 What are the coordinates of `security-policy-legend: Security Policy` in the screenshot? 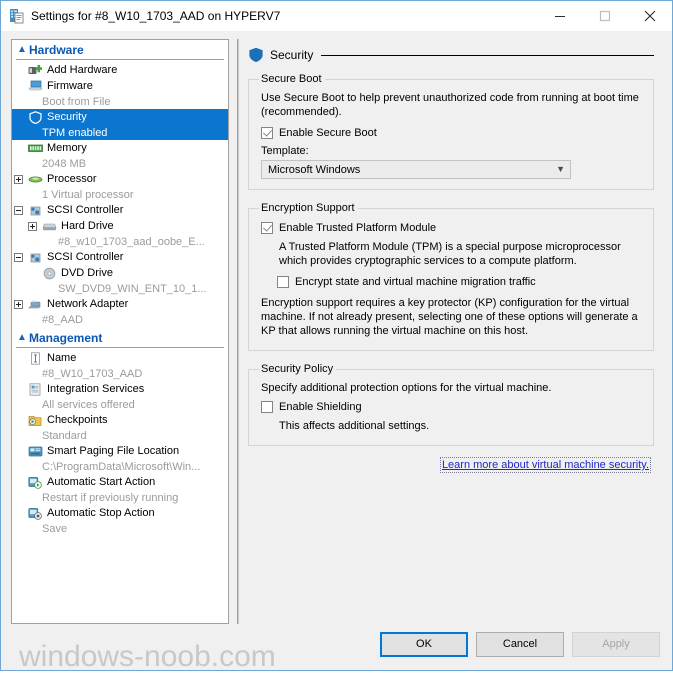 It's located at (297, 369).